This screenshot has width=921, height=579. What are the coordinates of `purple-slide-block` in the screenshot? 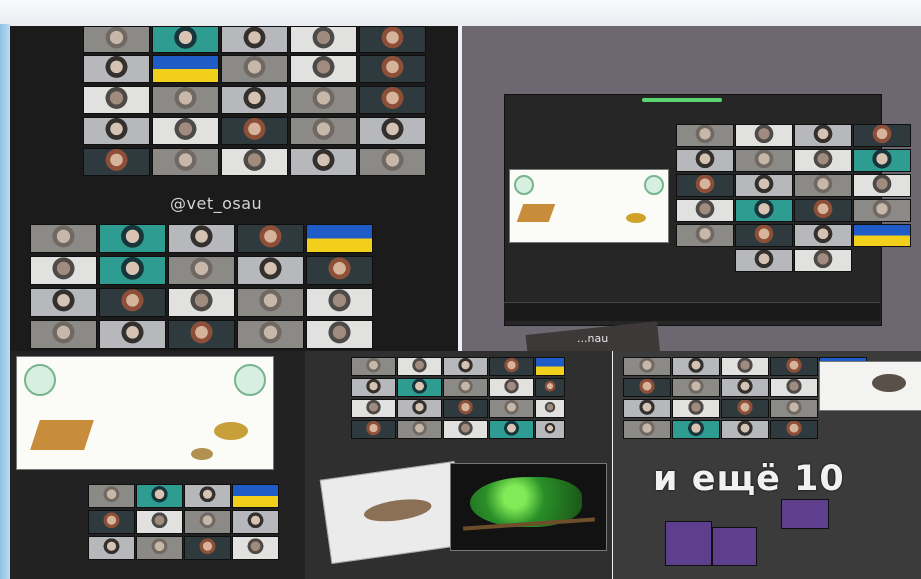 It's located at (734, 546).